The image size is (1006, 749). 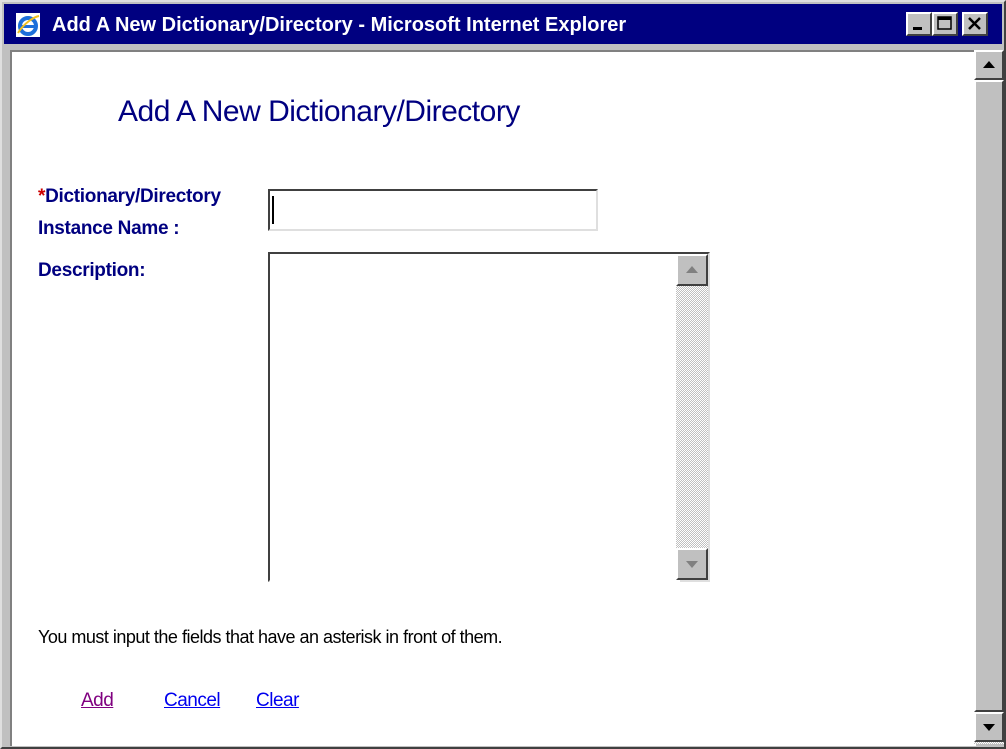 What do you see at coordinates (97, 701) in the screenshot?
I see `add-link: Add` at bounding box center [97, 701].